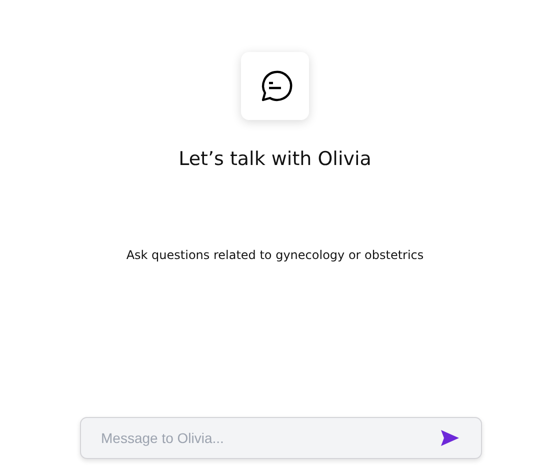 This screenshot has width=550, height=465. Describe the element at coordinates (275, 159) in the screenshot. I see `heading: Let’s talk with Olivia` at that location.